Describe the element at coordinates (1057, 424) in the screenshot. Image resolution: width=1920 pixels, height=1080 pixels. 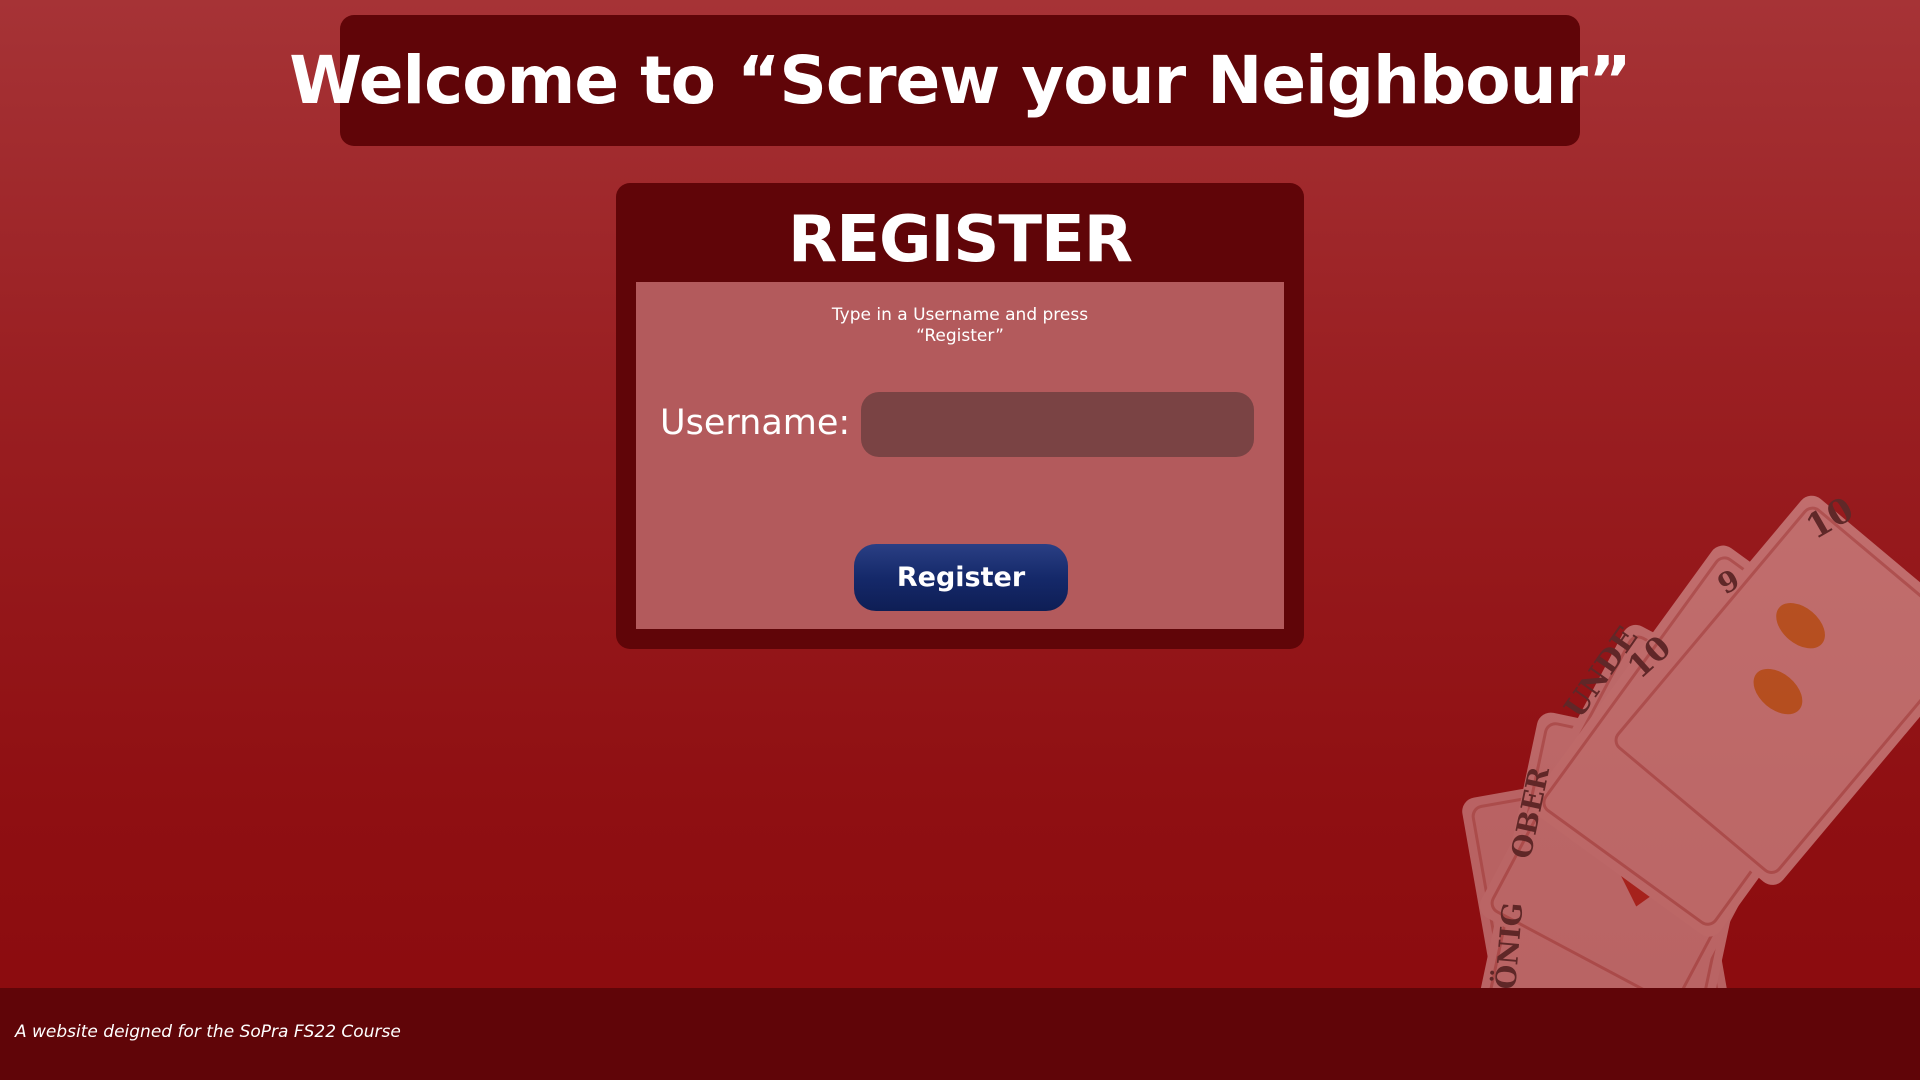
I see `username-input` at that location.